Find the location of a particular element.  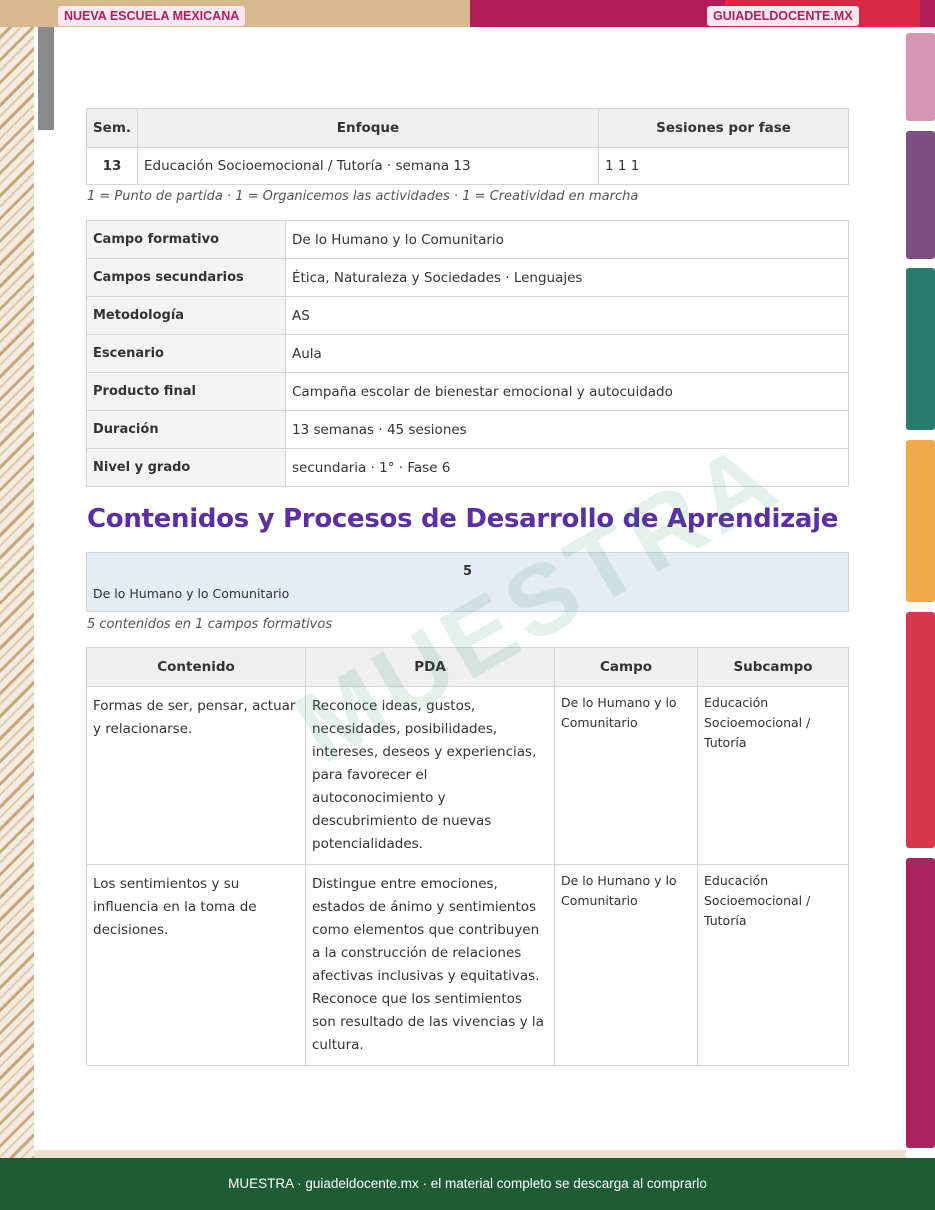

nem-badge: NUEVA ESCUELA MEXICANA is located at coordinates (152, 16).